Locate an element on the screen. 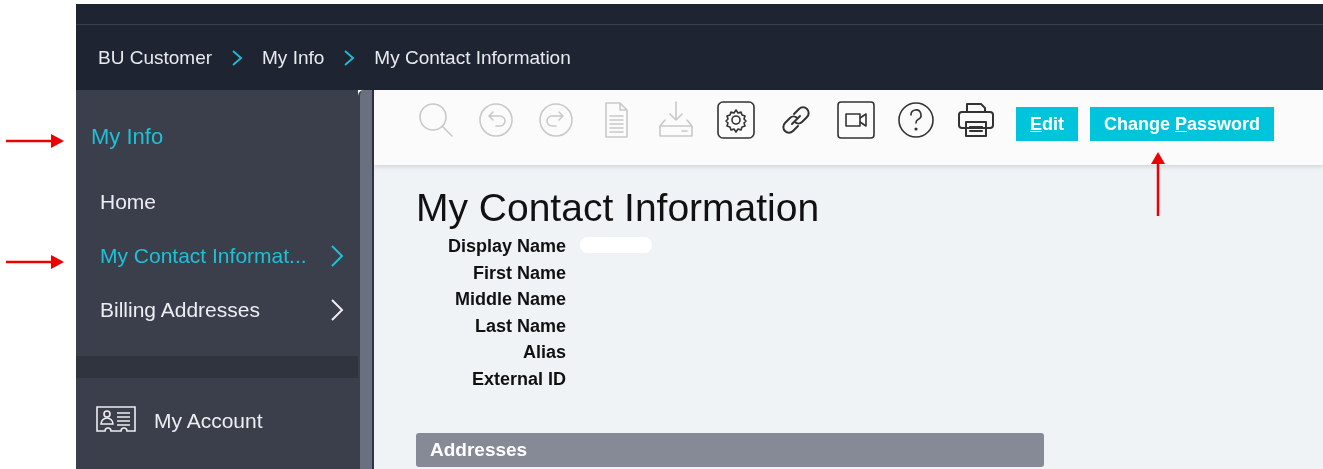 This screenshot has width=1323, height=469. field-label: External ID is located at coordinates (518, 379).